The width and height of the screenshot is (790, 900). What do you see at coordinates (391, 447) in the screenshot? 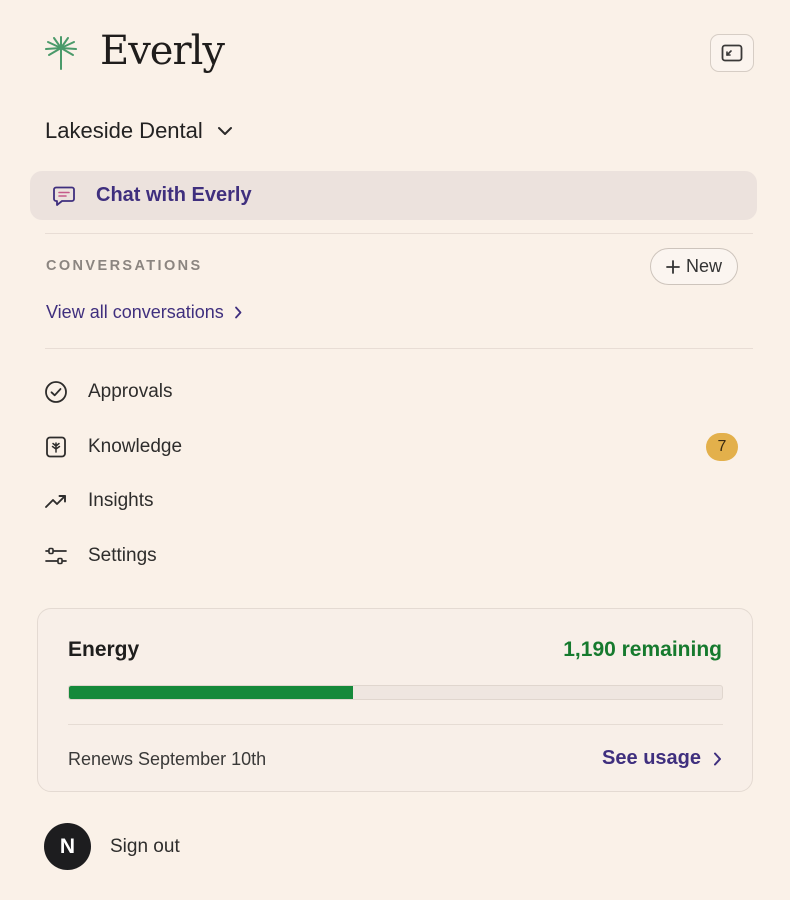
I see `nav-item-knowledge: Knowledge 7` at bounding box center [391, 447].